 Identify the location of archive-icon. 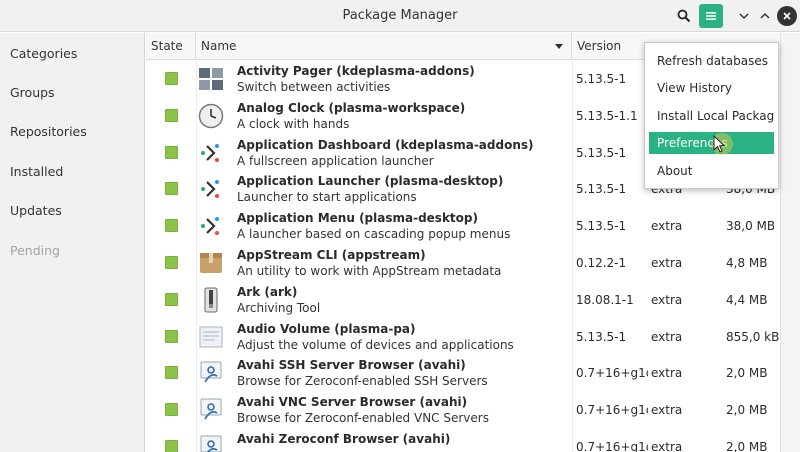
(211, 300).